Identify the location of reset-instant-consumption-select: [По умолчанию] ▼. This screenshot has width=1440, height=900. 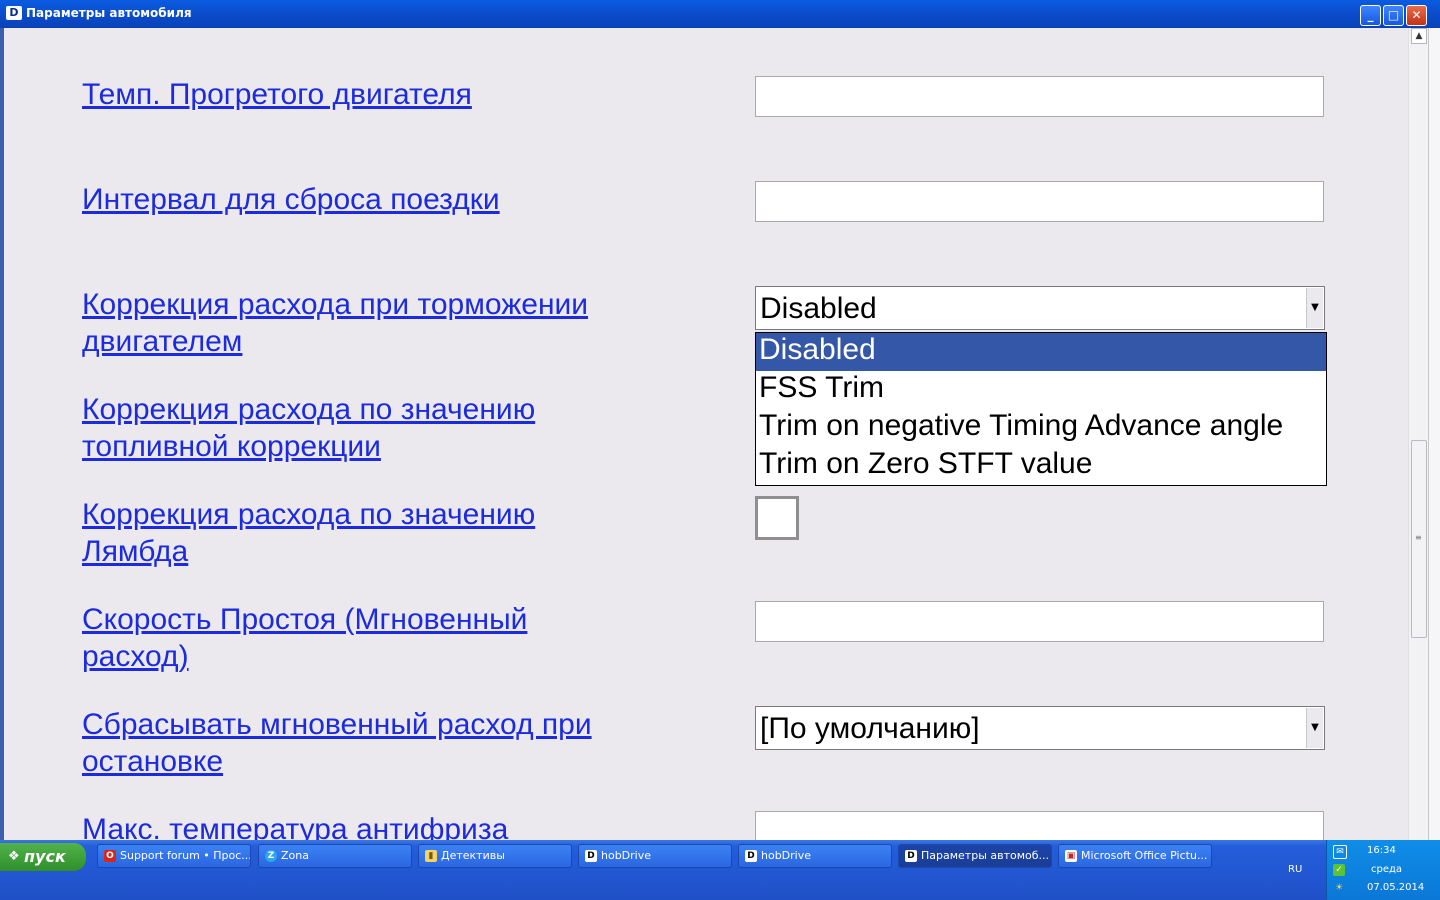
(1040, 728).